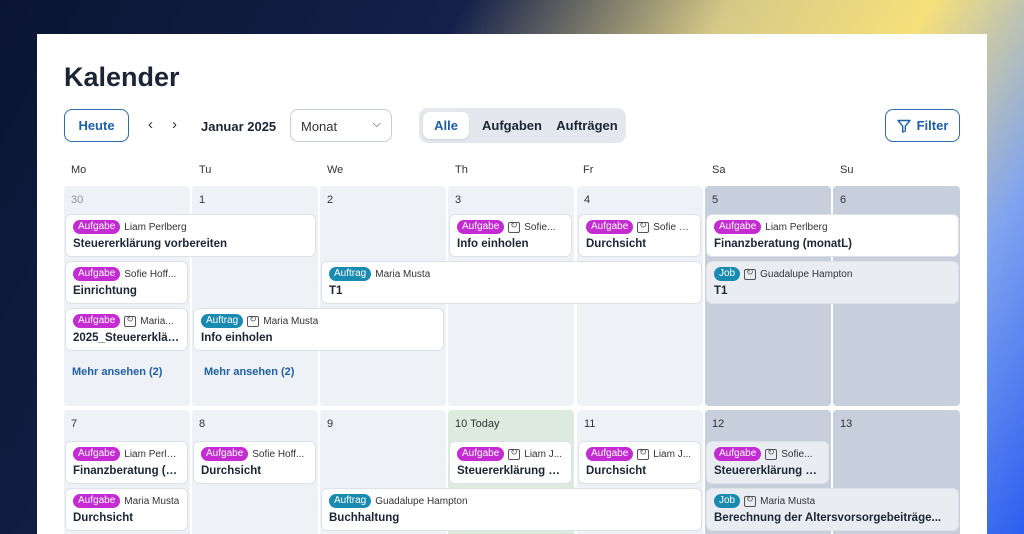 This screenshot has height=534, width=1024. Describe the element at coordinates (239, 126) in the screenshot. I see `current-month-label: Januar 2025` at that location.